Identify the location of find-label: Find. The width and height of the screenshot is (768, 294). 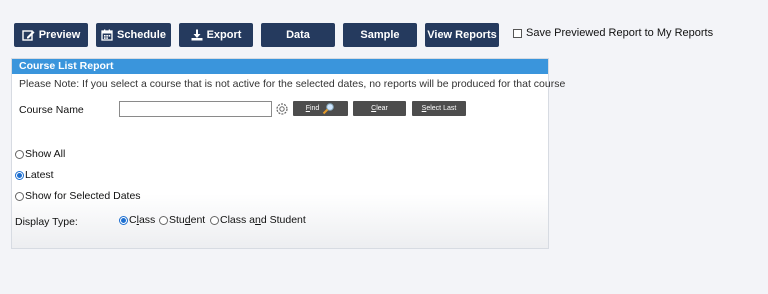
(312, 108).